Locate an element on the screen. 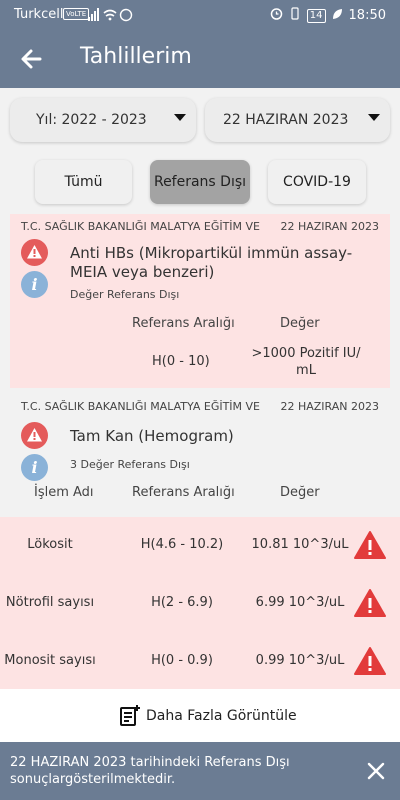 Image resolution: width=400 pixels, height=800 pixels. vibrate-icon is located at coordinates (295, 15).